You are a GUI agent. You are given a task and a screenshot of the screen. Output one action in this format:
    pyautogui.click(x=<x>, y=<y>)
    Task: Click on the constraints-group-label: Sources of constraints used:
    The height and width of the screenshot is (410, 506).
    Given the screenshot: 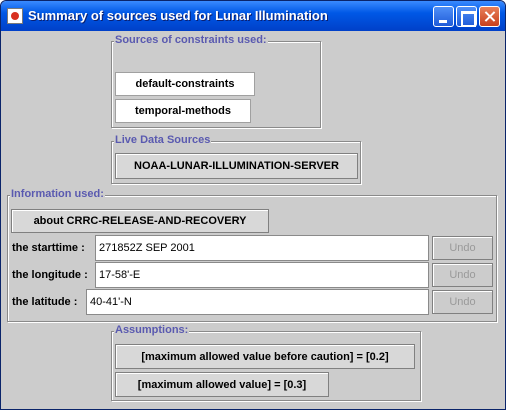 What is the action you would take?
    pyautogui.click(x=191, y=40)
    